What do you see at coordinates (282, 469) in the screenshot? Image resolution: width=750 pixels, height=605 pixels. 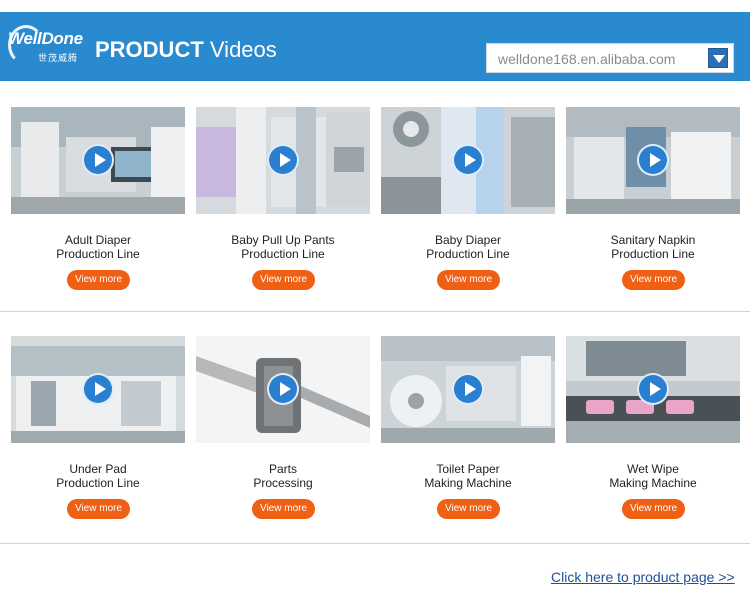 I see `product-name-line-1: Parts` at bounding box center [282, 469].